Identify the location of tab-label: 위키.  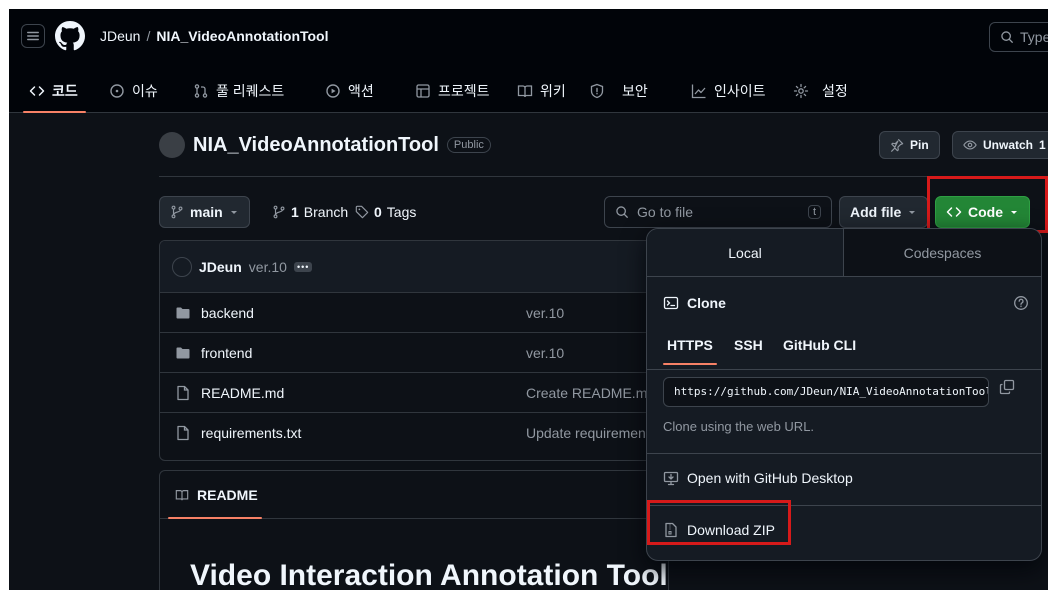
(553, 91).